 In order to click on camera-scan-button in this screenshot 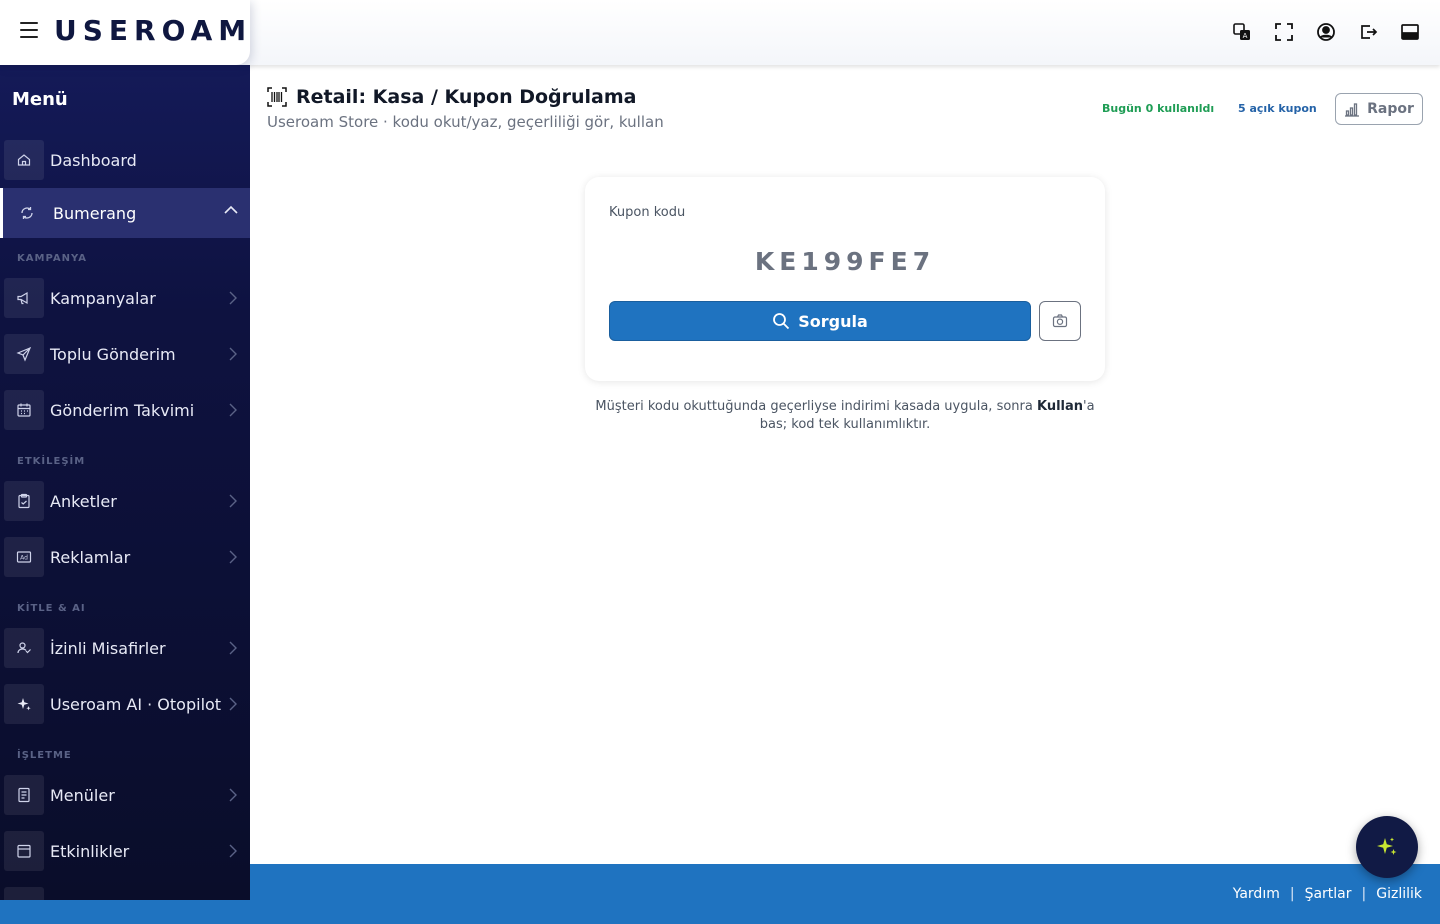, I will do `click(1060, 321)`.